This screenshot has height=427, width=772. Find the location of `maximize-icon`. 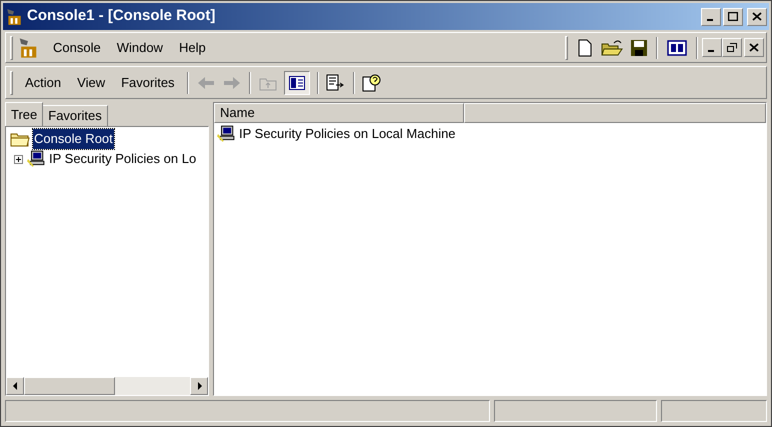

maximize-icon is located at coordinates (733, 16).